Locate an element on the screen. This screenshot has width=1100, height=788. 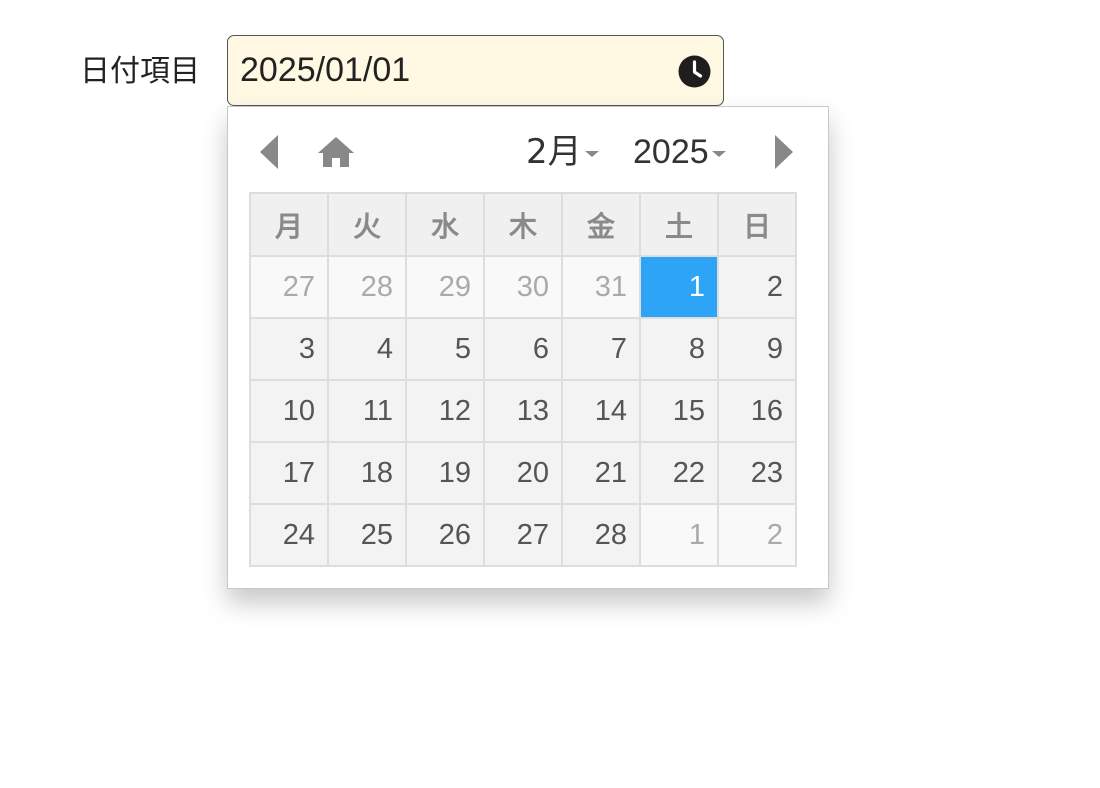
day-cell: 23 is located at coordinates (757, 473).